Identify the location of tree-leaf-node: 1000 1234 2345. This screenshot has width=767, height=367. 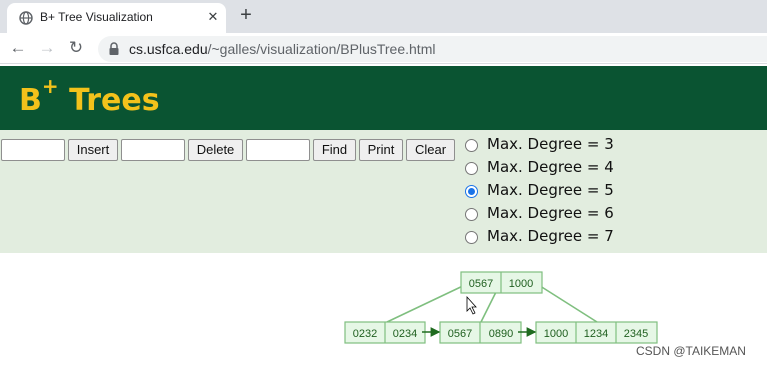
(596, 332).